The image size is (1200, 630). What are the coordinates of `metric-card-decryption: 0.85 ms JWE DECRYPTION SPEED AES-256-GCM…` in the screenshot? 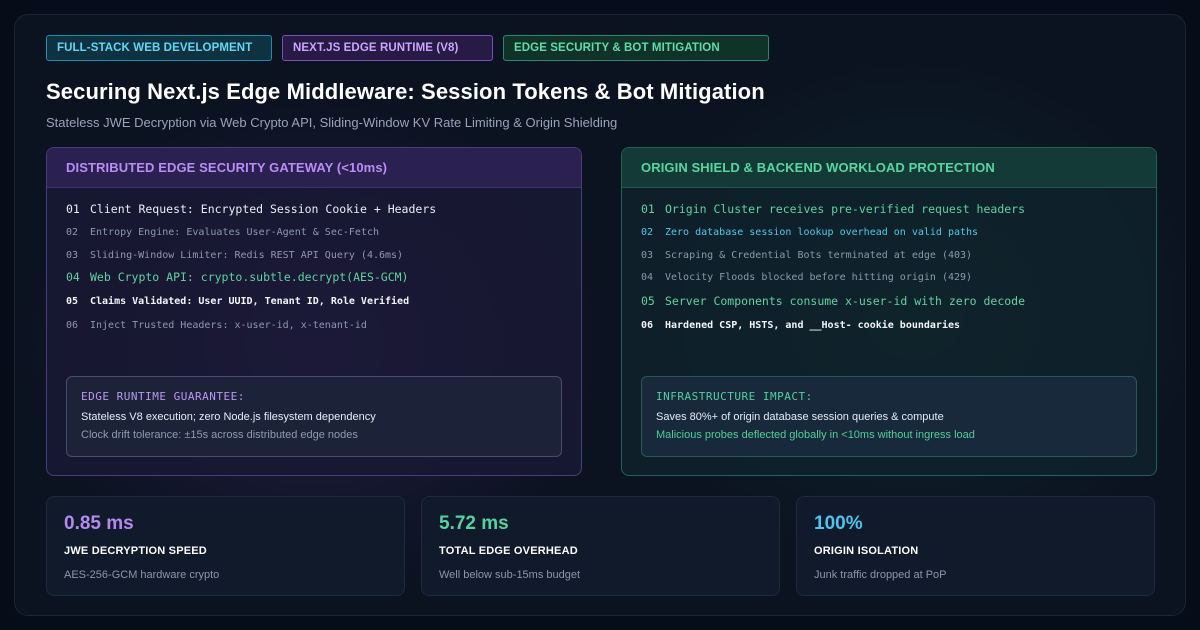 It's located at (225, 546).